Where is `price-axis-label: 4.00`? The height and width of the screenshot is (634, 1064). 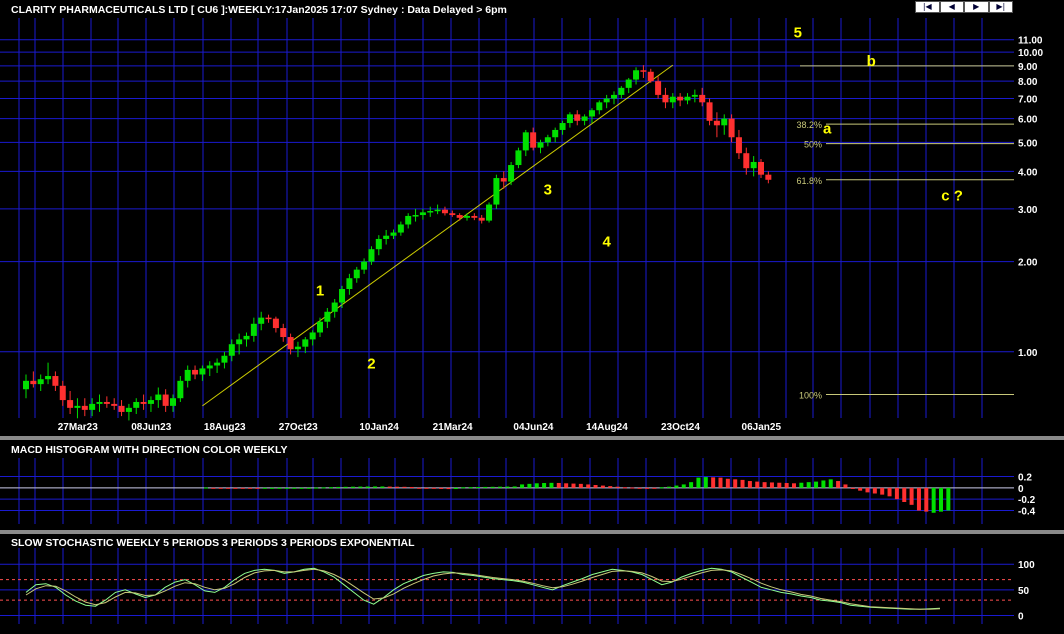
price-axis-label: 4.00 is located at coordinates (1028, 172).